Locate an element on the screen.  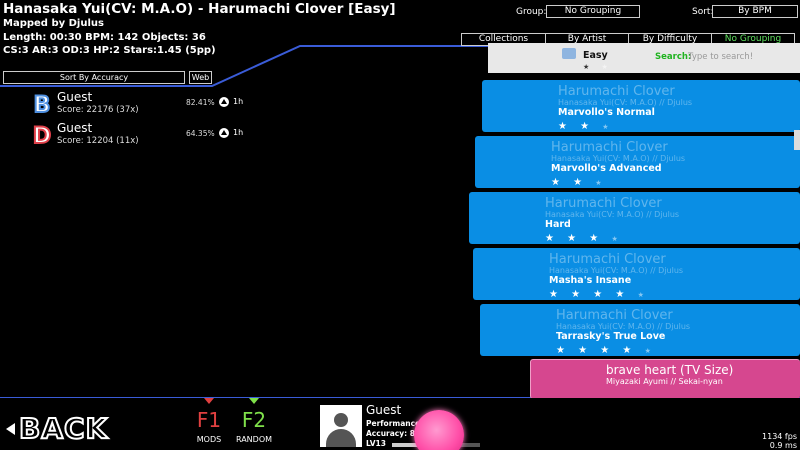
search-input: Type to search! is located at coordinates (720, 57).